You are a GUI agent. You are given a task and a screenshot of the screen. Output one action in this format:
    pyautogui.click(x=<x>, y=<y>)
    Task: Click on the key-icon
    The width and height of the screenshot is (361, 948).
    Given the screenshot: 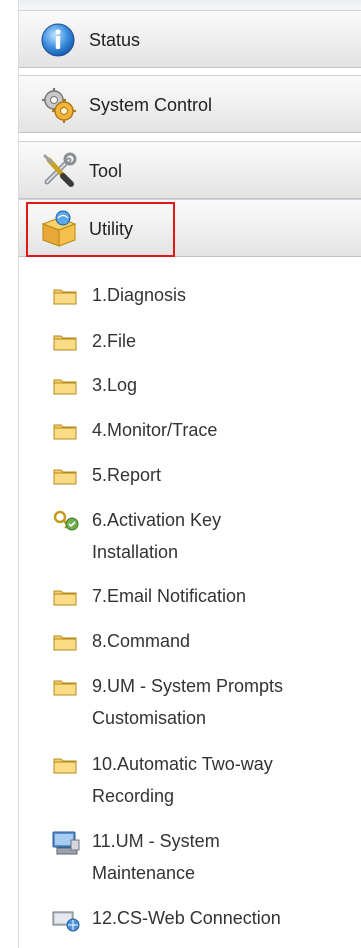 What is the action you would take?
    pyautogui.click(x=66, y=520)
    